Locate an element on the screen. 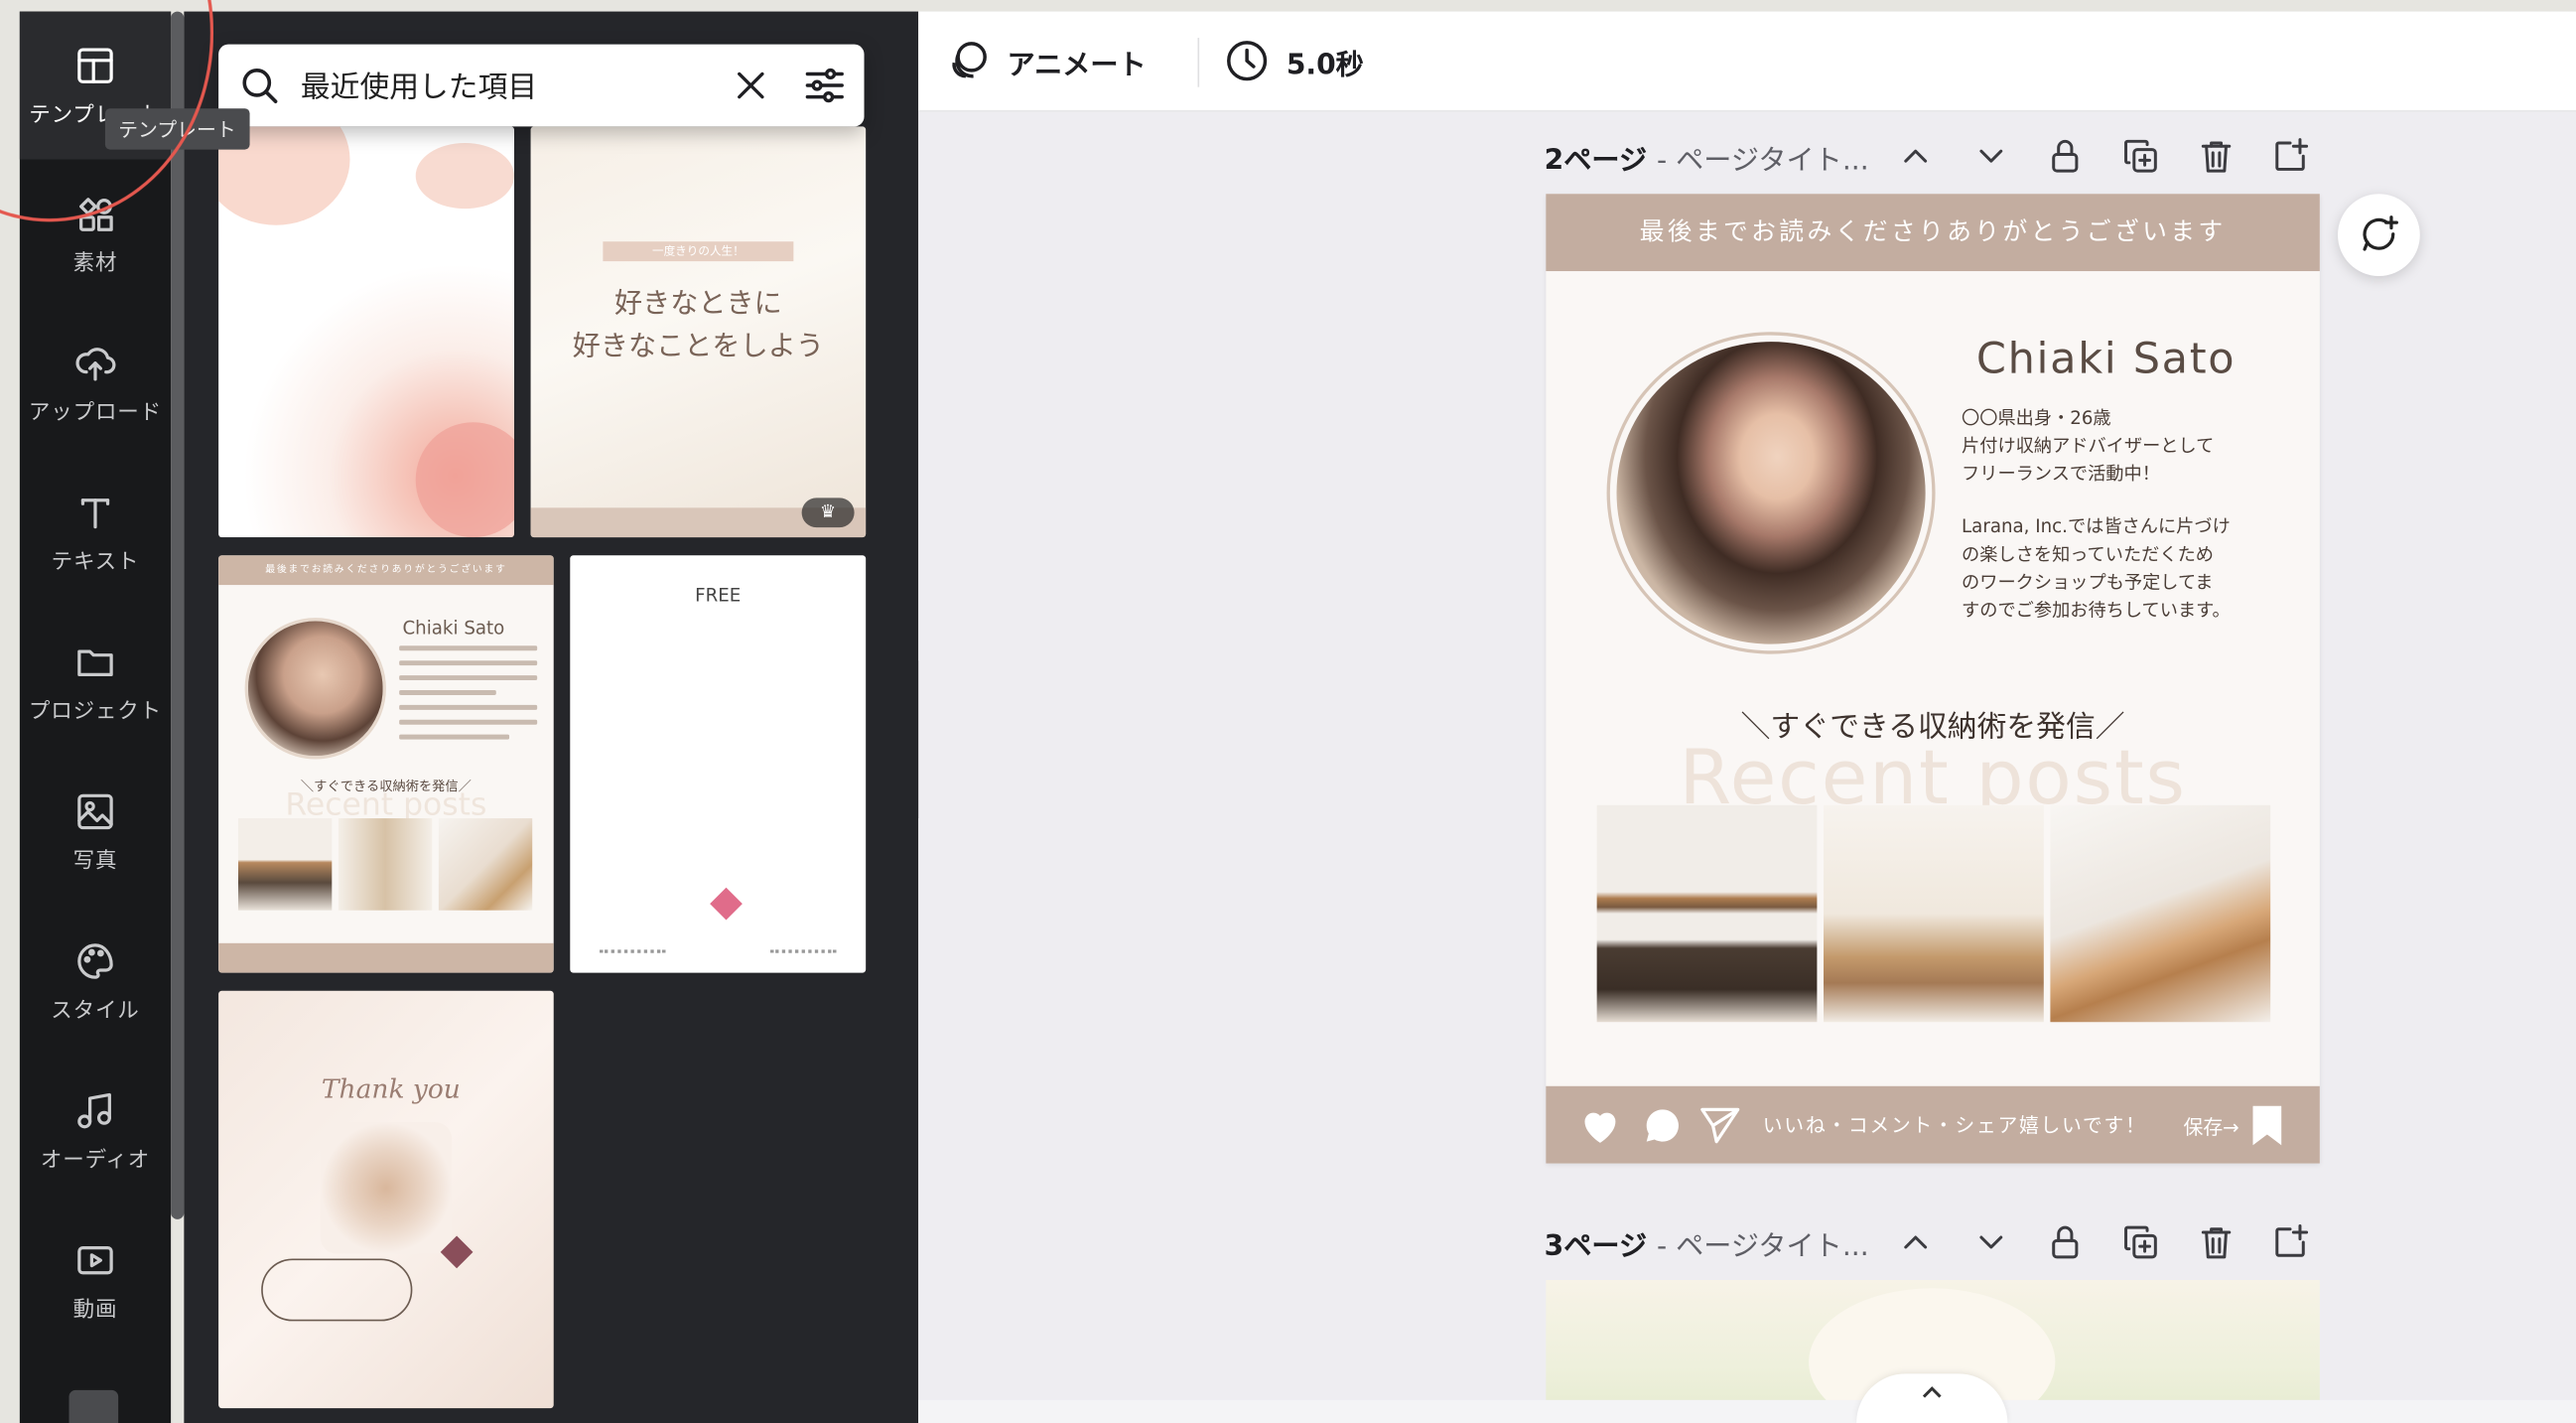  page-footer: いいね・コメント・シェア嬉しいです！ 保存→ is located at coordinates (1933, 1124).